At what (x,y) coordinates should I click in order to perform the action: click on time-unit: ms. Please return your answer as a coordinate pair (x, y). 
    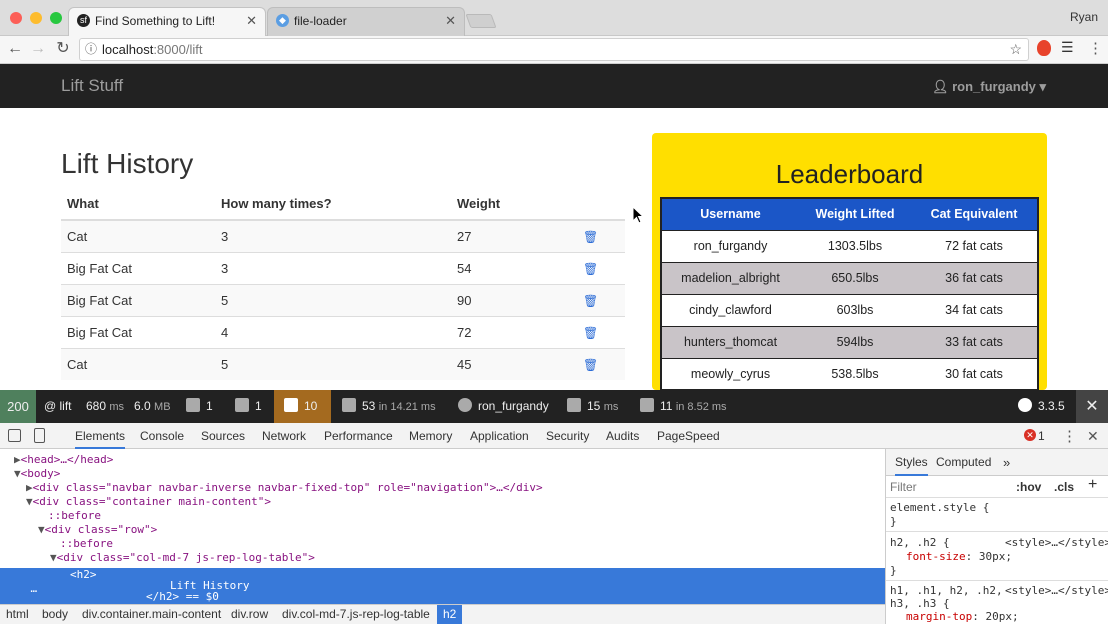
    Looking at the image, I should click on (117, 407).